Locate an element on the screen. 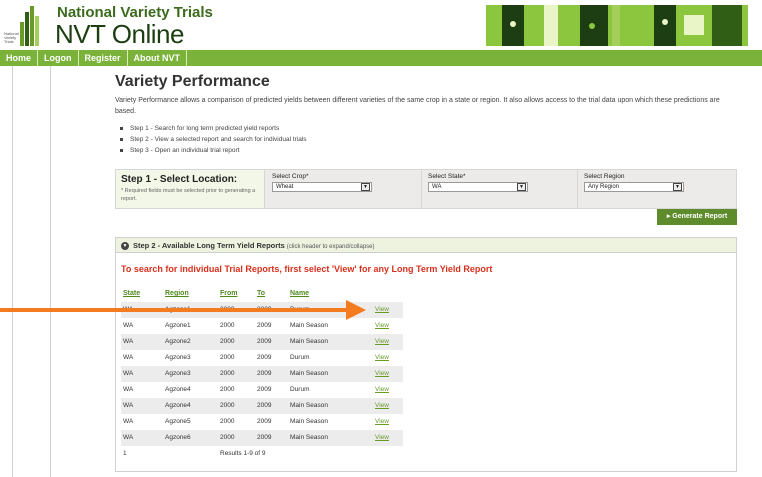  collapse-icon: ▼ is located at coordinates (125, 246).